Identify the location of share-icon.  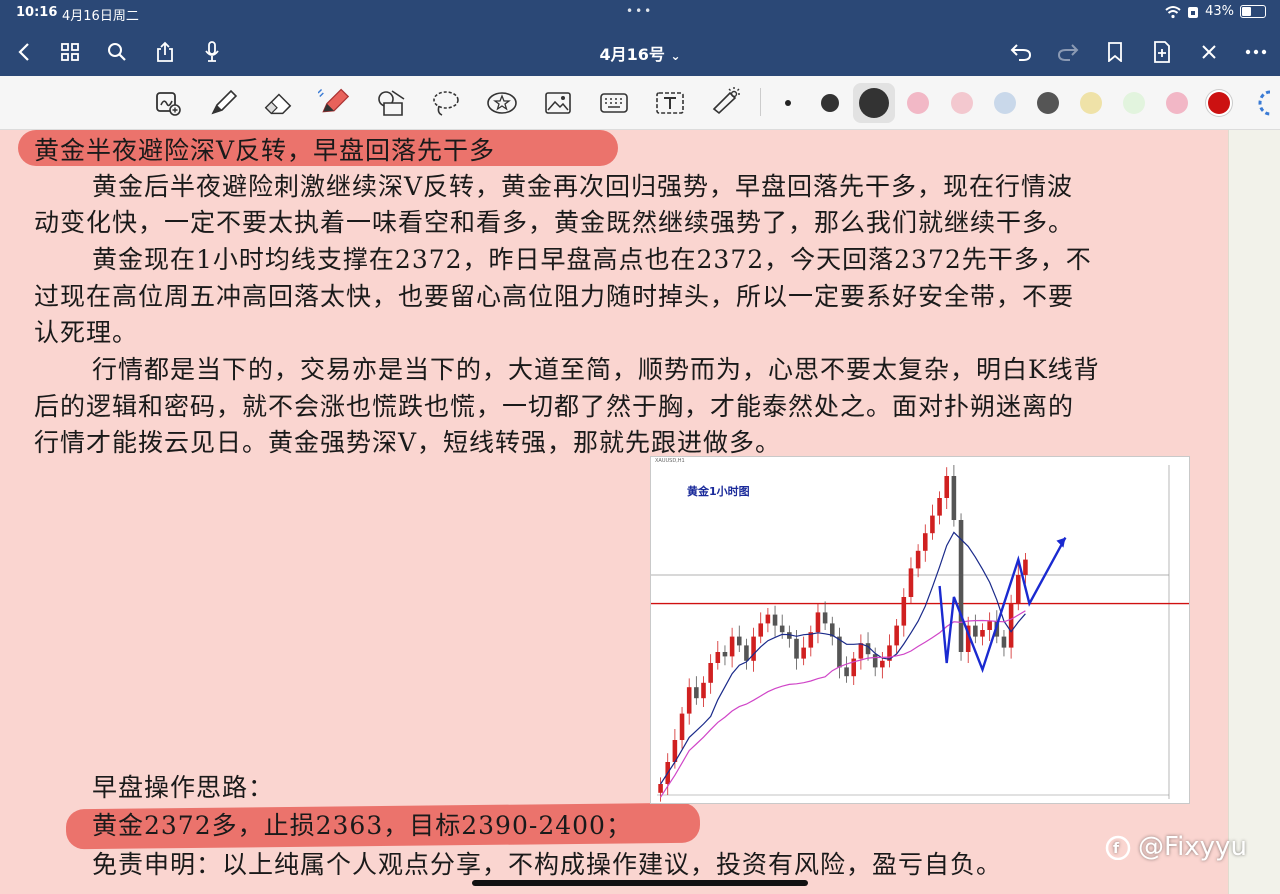
(165, 52).